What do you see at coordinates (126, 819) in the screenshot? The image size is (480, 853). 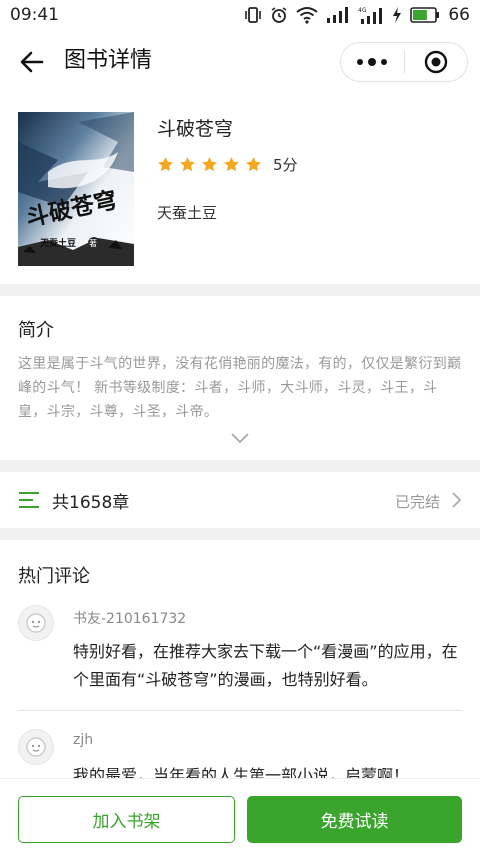 I see `add-to-shelf-button: 加入书架` at bounding box center [126, 819].